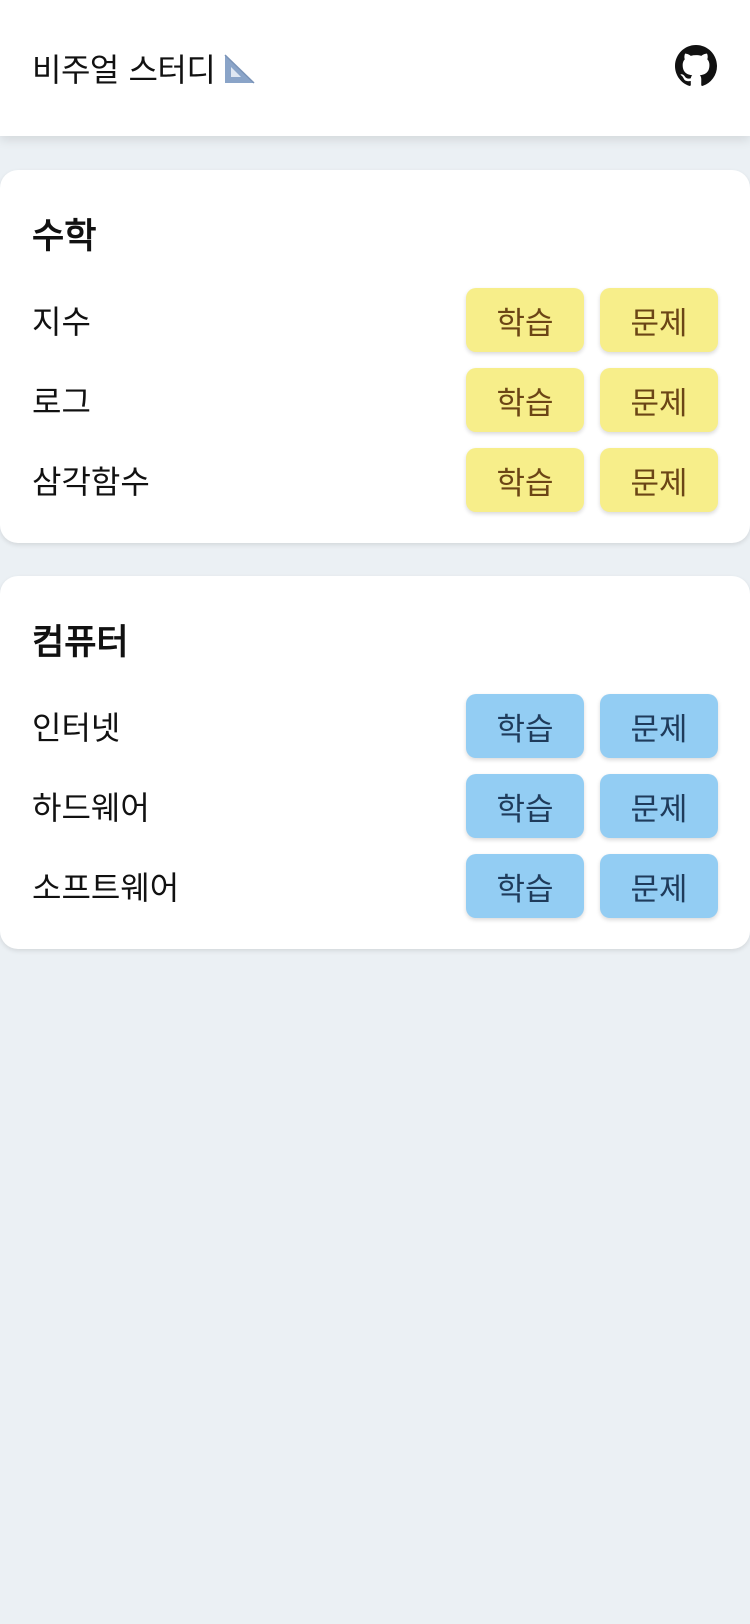  I want to click on topic-label: 지수, so click(61, 322).